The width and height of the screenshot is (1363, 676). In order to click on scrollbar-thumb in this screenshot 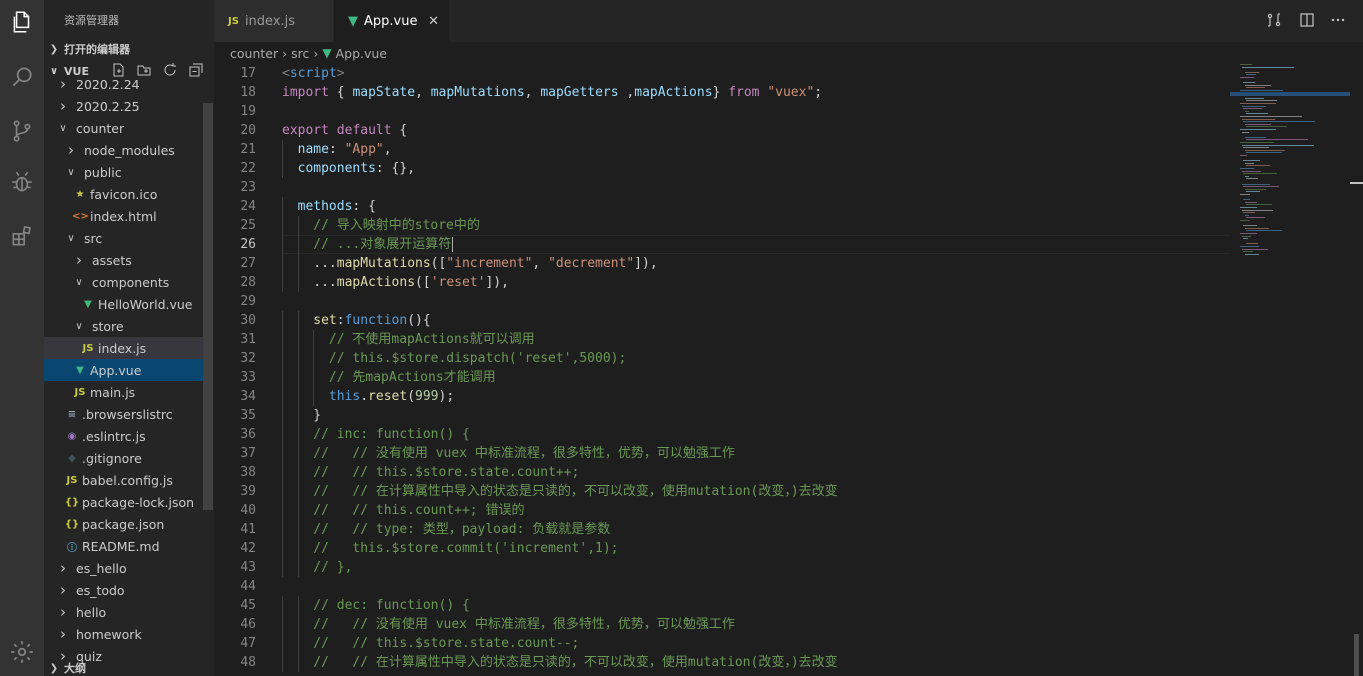, I will do `click(1356, 655)`.